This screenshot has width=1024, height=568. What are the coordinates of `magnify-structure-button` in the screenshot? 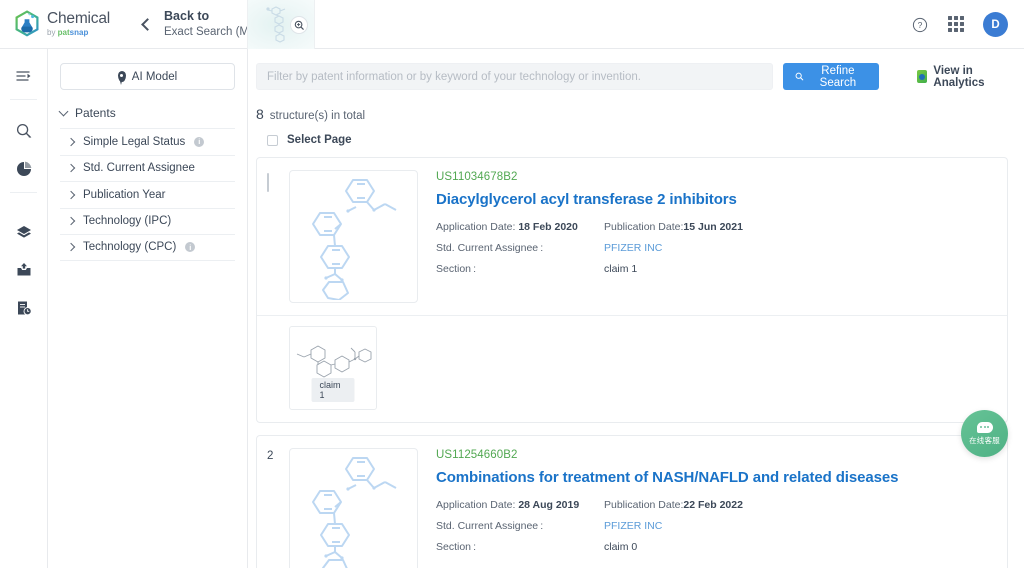 It's located at (299, 25).